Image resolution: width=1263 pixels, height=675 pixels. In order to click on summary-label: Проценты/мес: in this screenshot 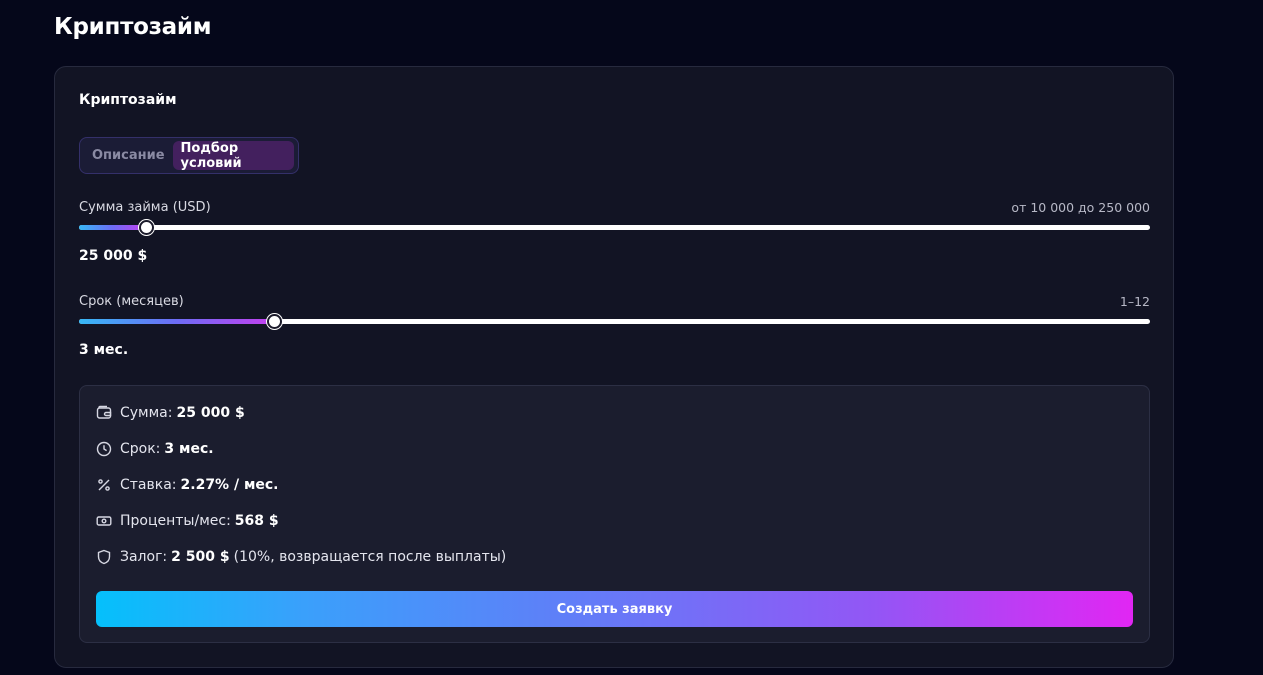, I will do `click(175, 521)`.